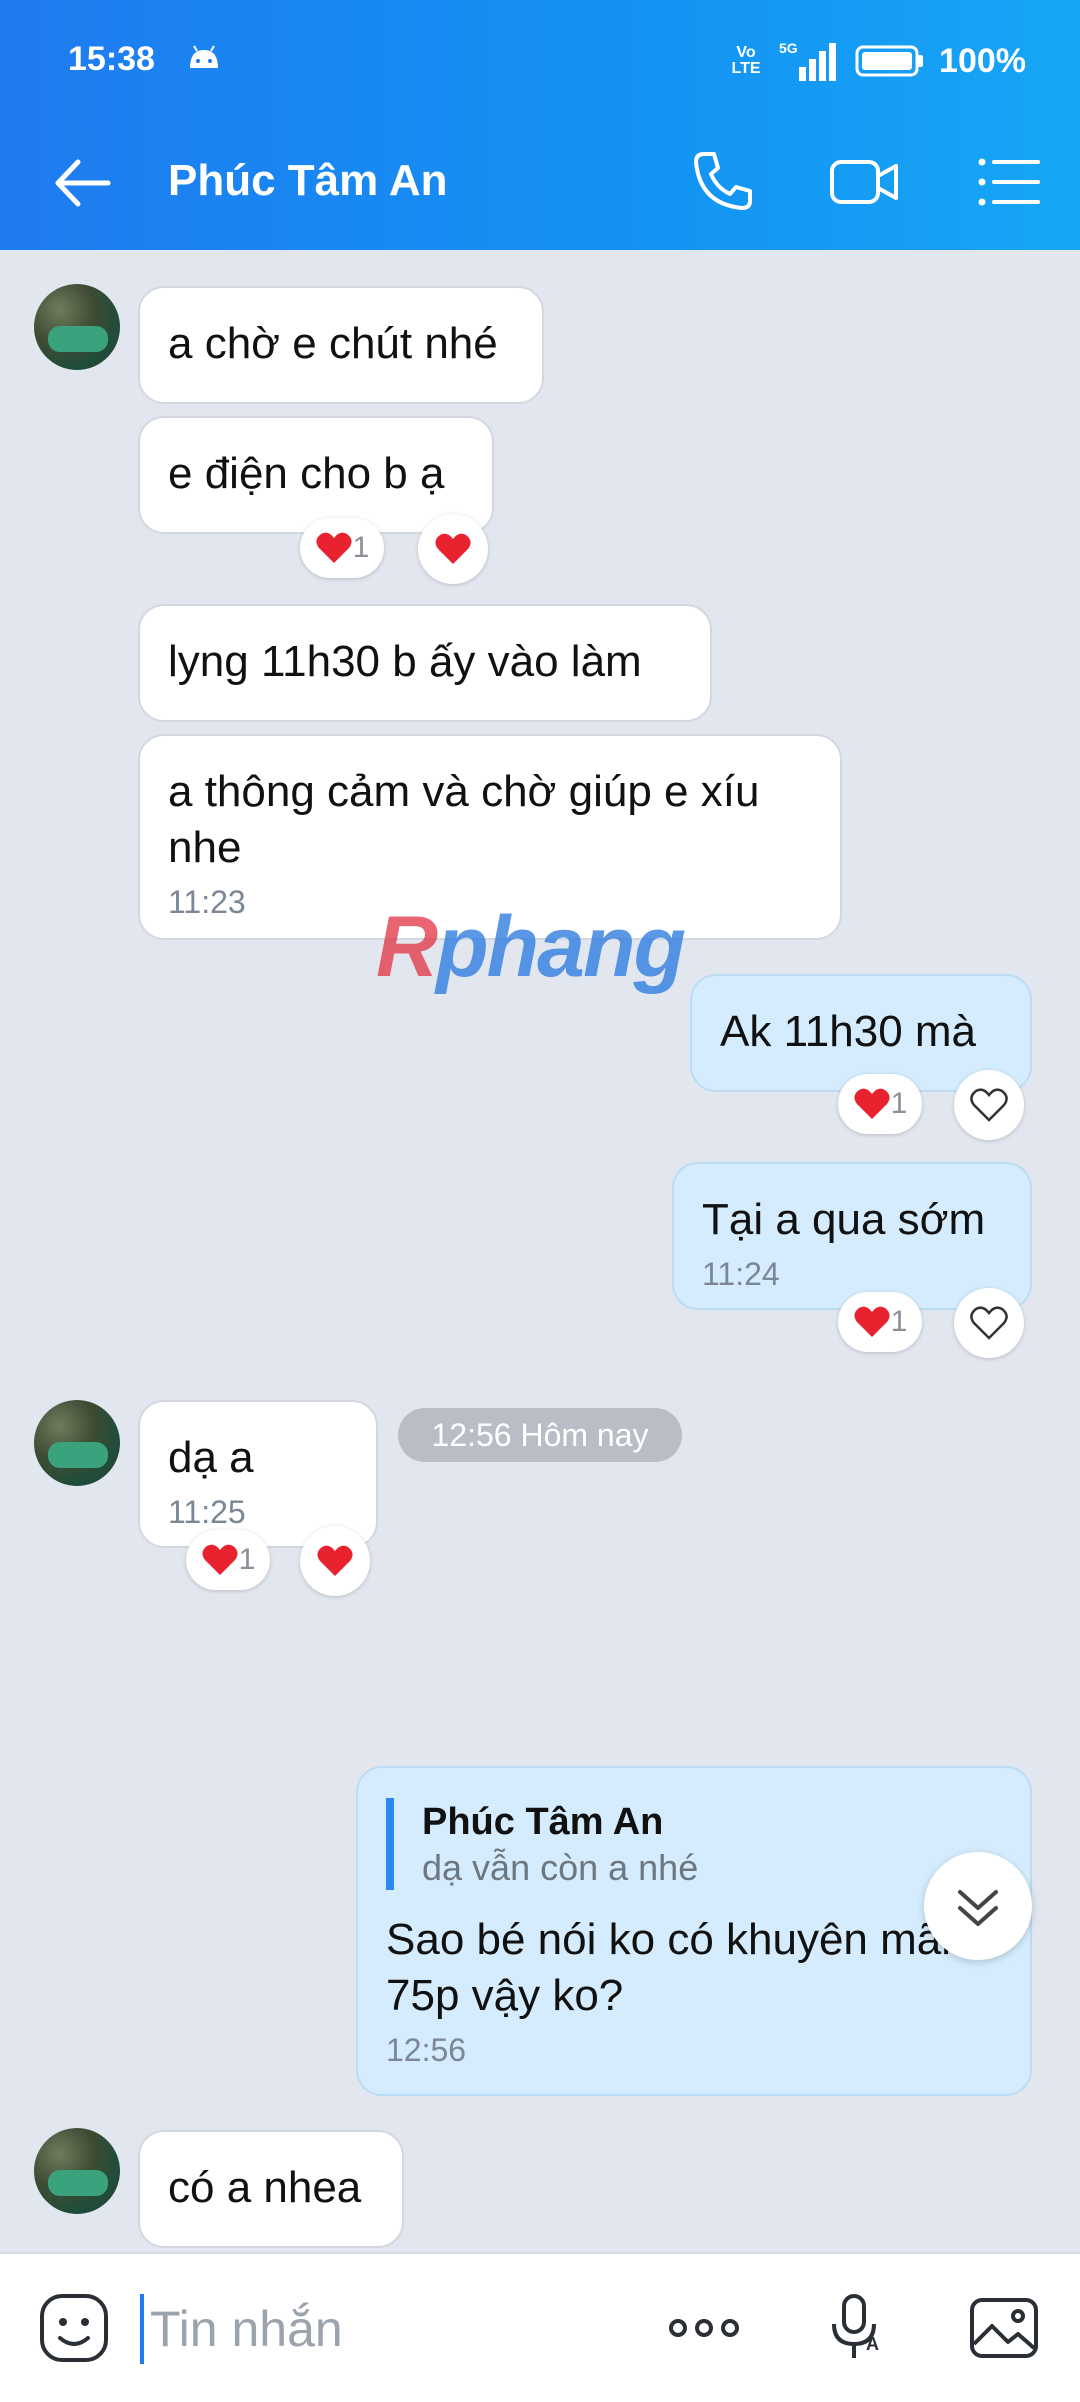  Describe the element at coordinates (540, 180) in the screenshot. I see `nav-bar: Phúc Tâm An` at that location.